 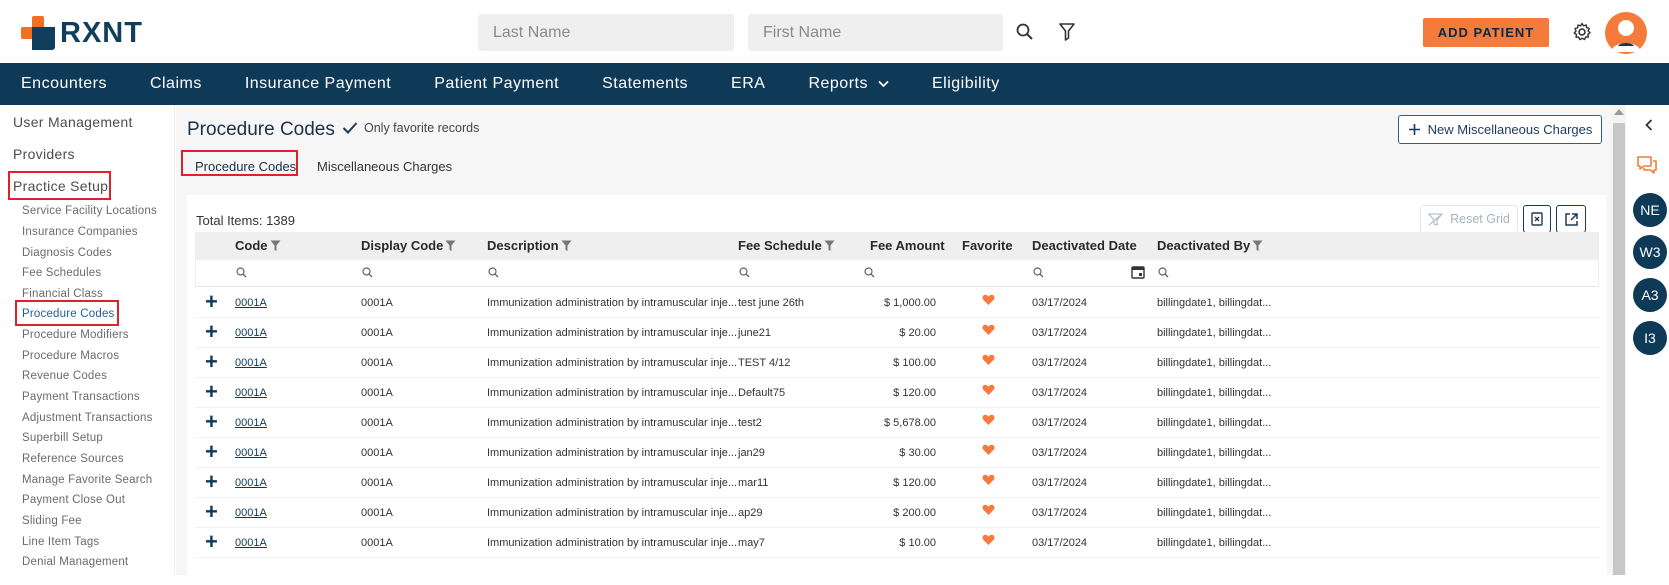 I want to click on sidebar-item-adjustment-transactions: Adjustment Transactions, so click(x=87, y=418).